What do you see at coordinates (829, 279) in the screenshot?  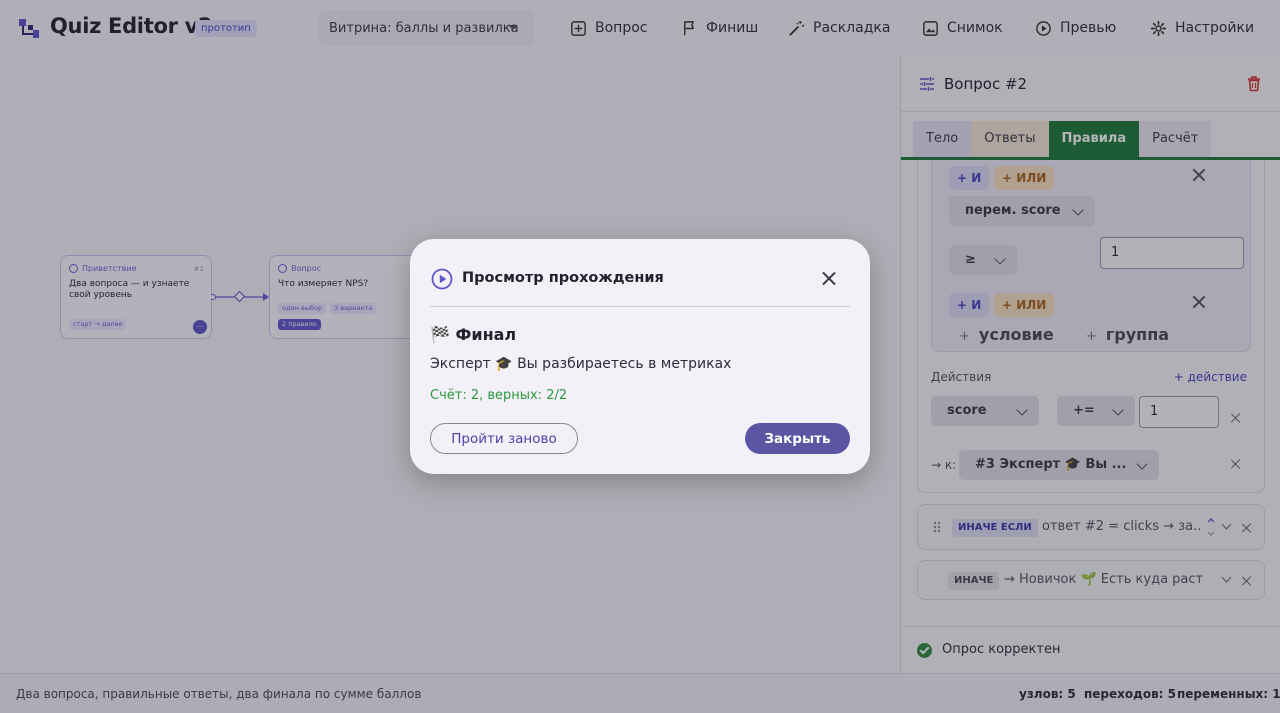 I see `close-icon` at bounding box center [829, 279].